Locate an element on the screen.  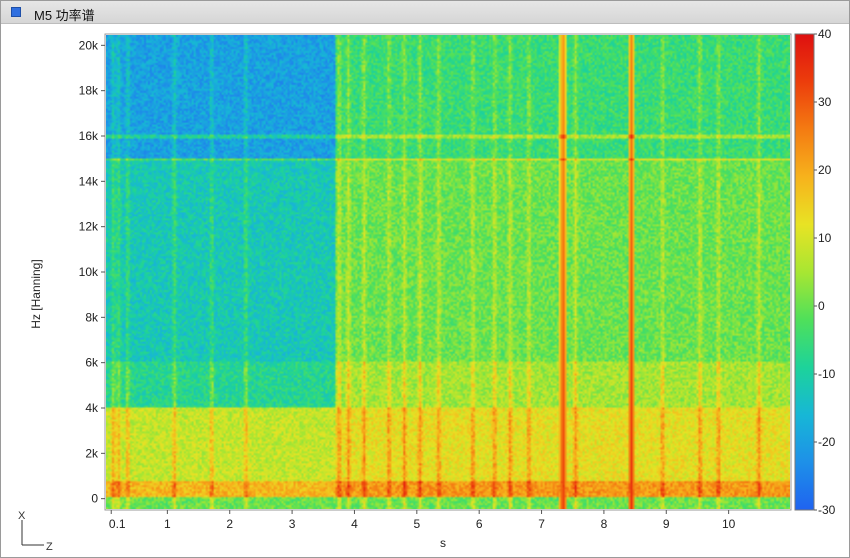
y-tick-label: 6k is located at coordinates (92, 363).